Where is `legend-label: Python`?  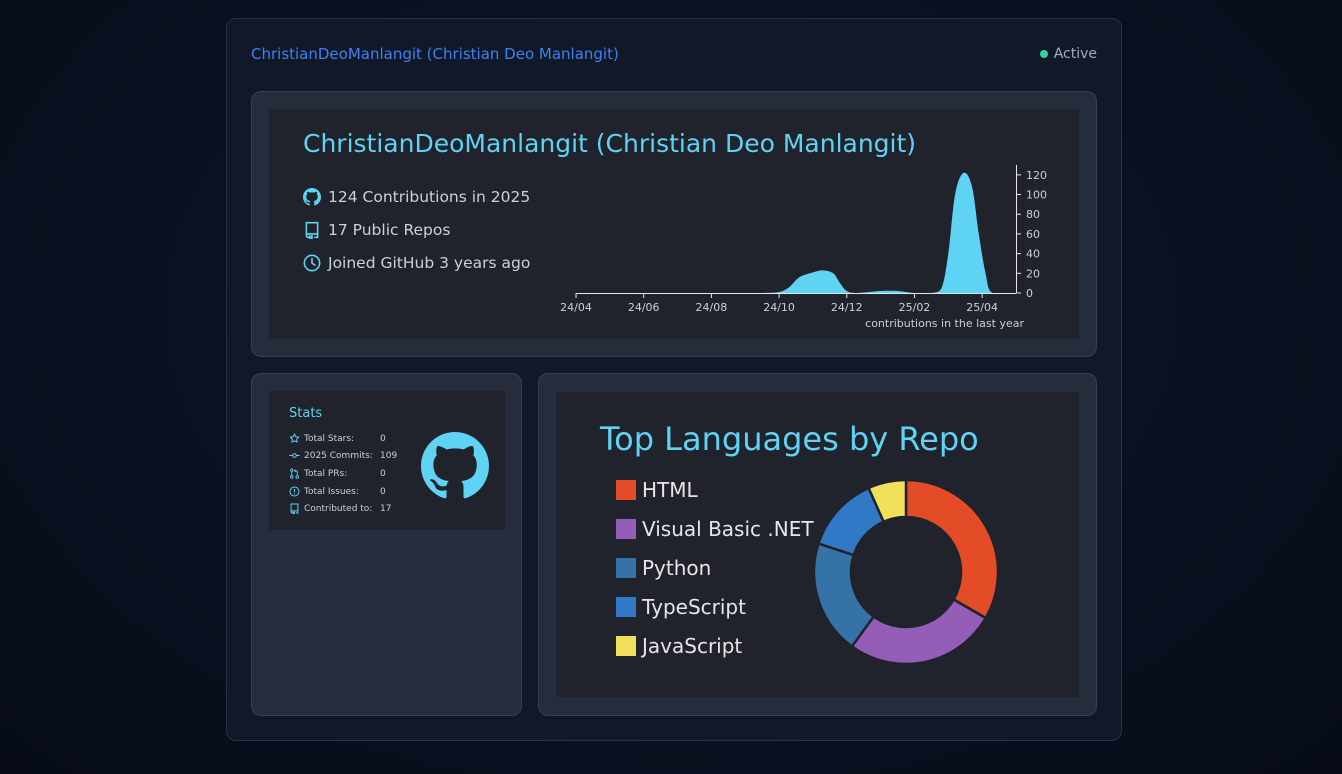
legend-label: Python is located at coordinates (677, 568).